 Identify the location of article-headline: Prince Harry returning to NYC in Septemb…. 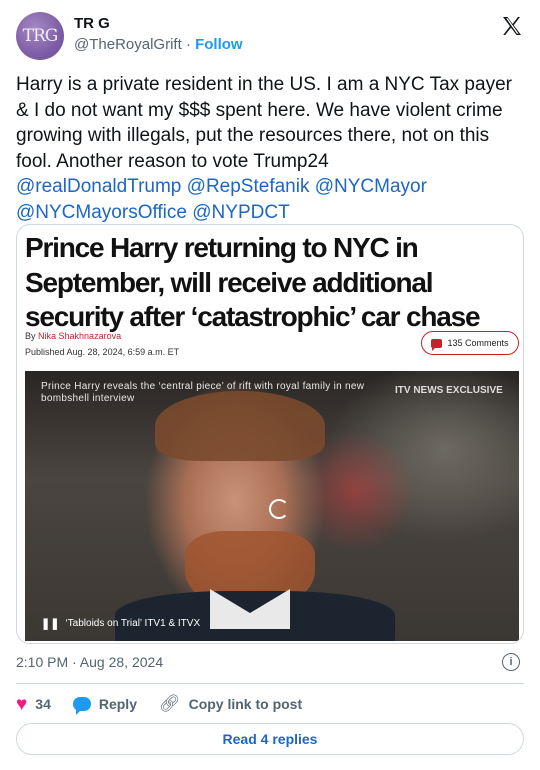
(253, 282).